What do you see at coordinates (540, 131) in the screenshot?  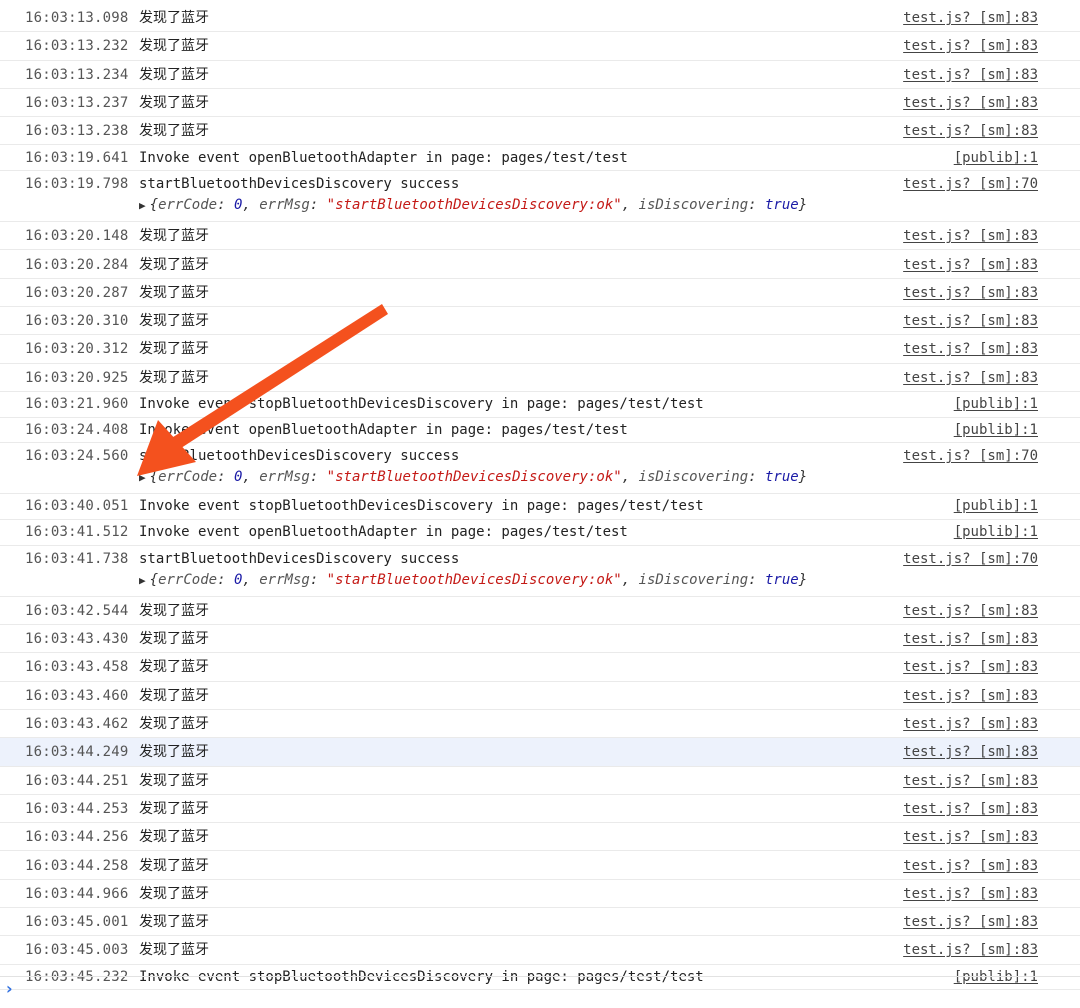 I see `console-log-row: 16:03:13.238 发现了蓝牙 test.js? [sm]:83` at bounding box center [540, 131].